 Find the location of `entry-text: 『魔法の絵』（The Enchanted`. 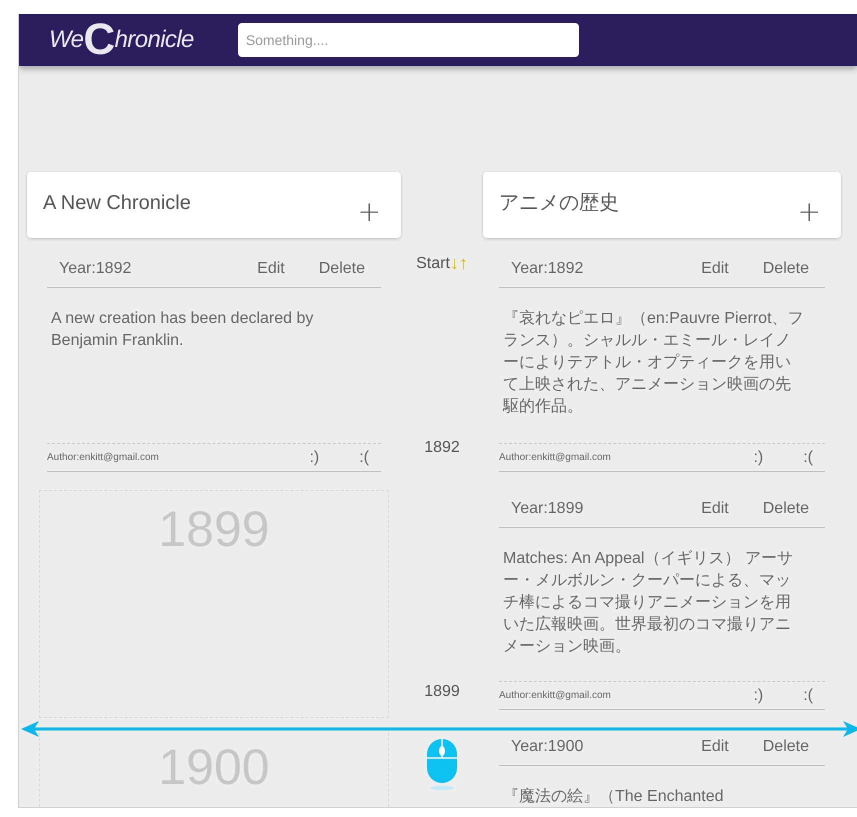

entry-text: 『魔法の絵』（The Enchanted is located at coordinates (613, 796).